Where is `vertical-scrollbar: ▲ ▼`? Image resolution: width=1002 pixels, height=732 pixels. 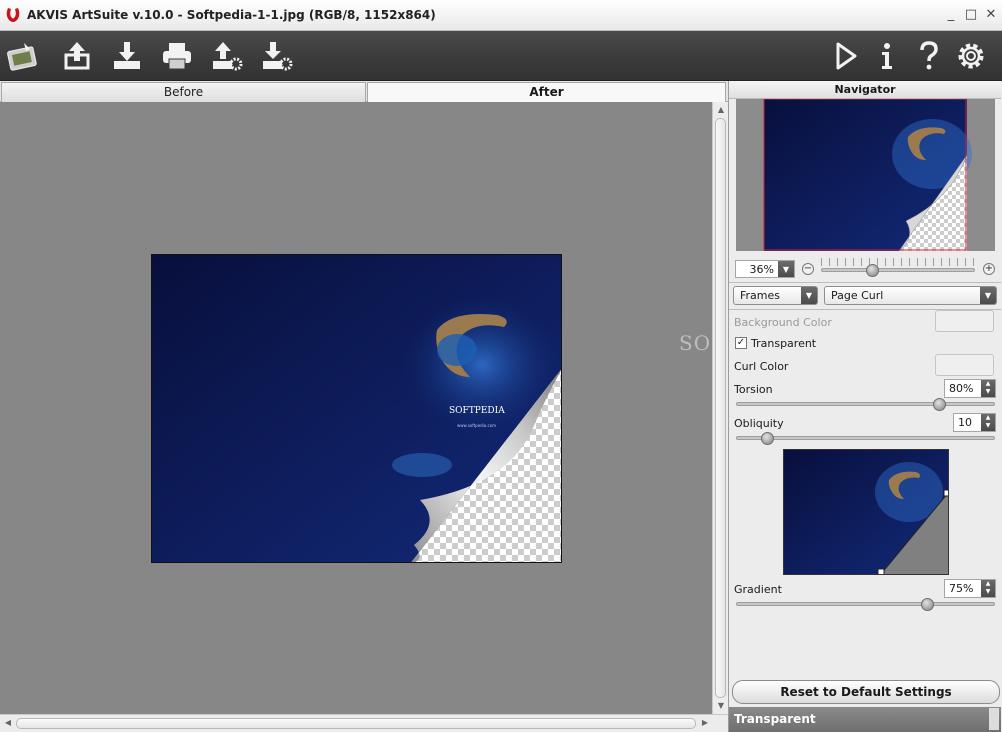 vertical-scrollbar: ▲ ▼ is located at coordinates (720, 408).